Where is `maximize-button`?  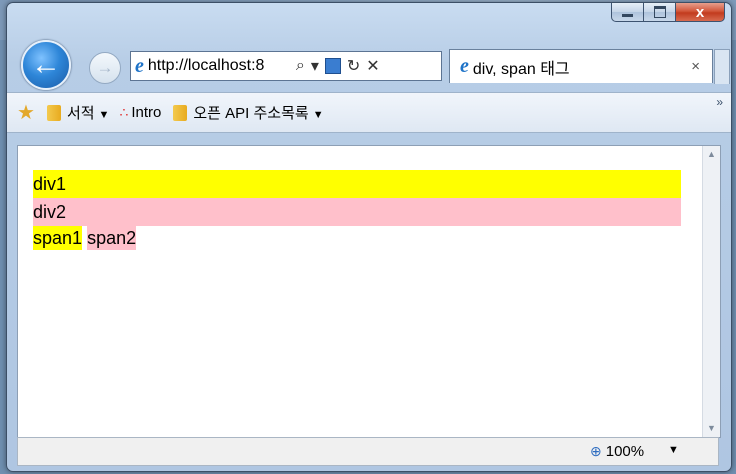
maximize-button is located at coordinates (659, 12).